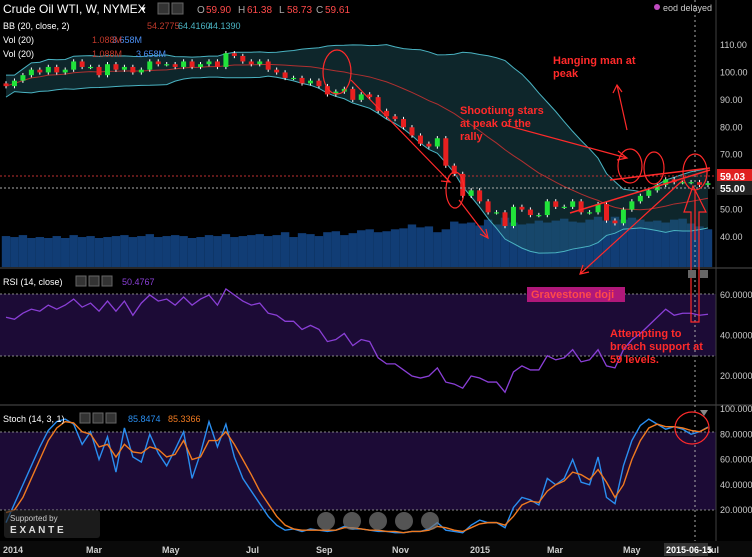  I want to click on y-tick-label: 100.00, so click(734, 72).